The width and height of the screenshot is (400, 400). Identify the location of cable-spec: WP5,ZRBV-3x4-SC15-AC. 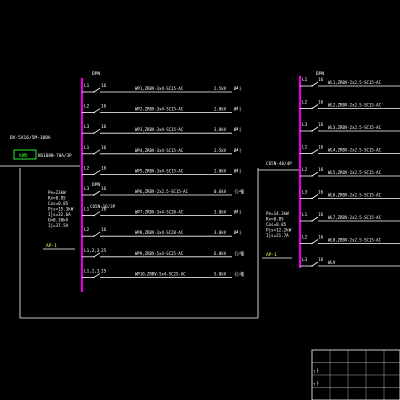
(159, 170).